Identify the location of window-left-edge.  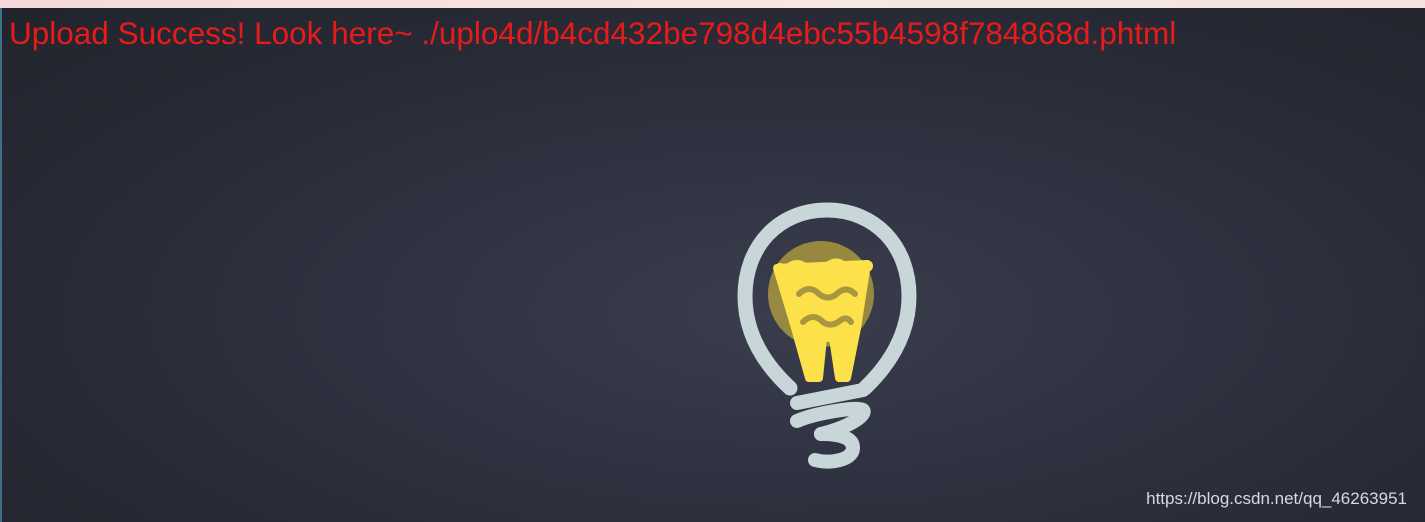
(1, 265).